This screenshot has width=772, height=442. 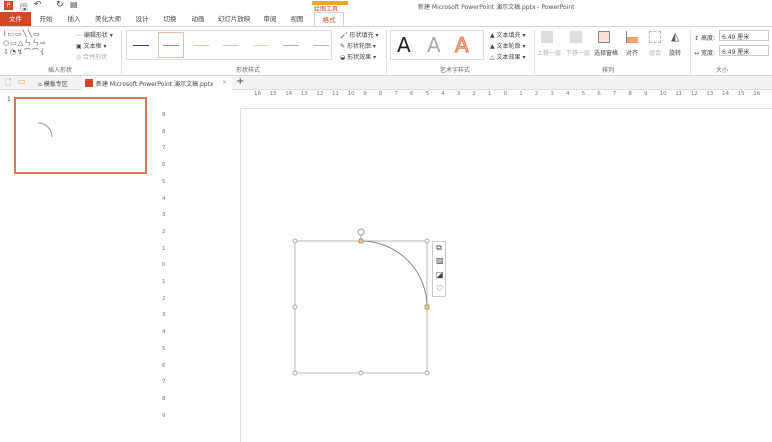 I want to click on group-label-wordart: 艺术字样式, so click(x=455, y=70).